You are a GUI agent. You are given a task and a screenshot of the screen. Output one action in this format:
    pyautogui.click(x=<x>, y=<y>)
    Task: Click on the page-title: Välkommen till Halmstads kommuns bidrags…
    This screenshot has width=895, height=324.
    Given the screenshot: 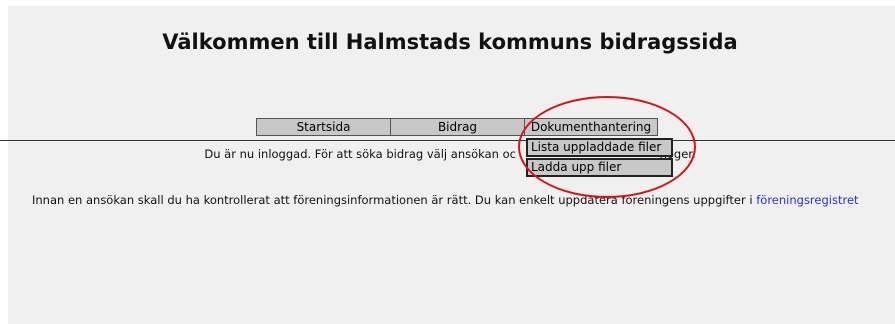 What is the action you would take?
    pyautogui.click(x=450, y=42)
    